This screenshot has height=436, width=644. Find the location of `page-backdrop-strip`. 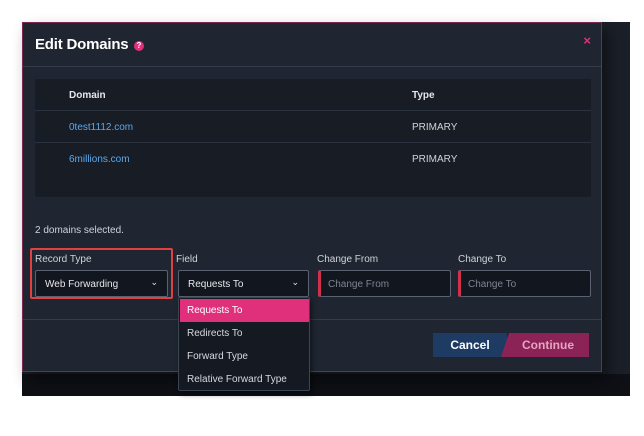

page-backdrop-strip is located at coordinates (326, 385).